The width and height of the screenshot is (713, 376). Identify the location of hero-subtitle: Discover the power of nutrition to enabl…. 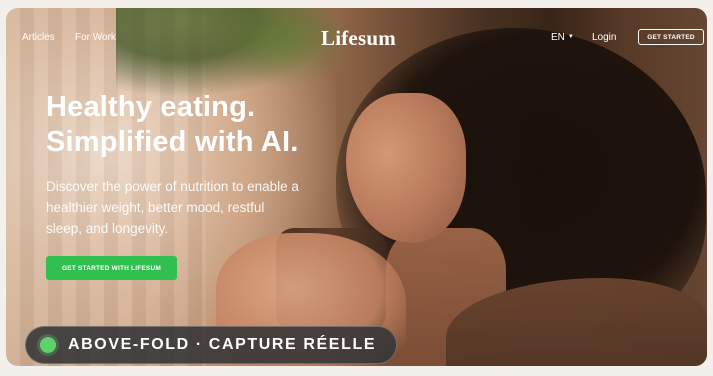
(201, 207).